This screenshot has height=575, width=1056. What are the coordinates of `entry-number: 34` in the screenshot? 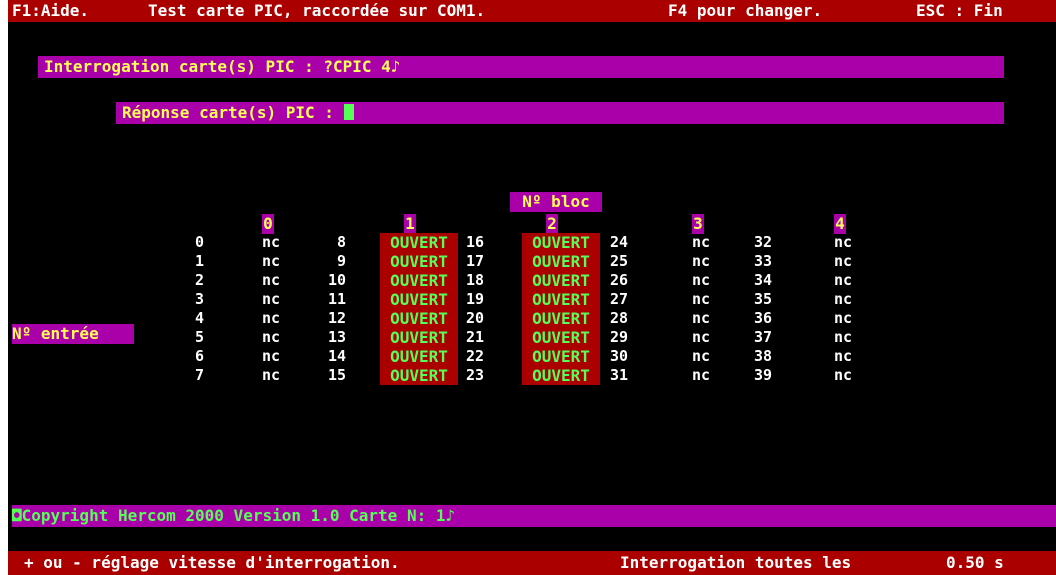 It's located at (762, 280).